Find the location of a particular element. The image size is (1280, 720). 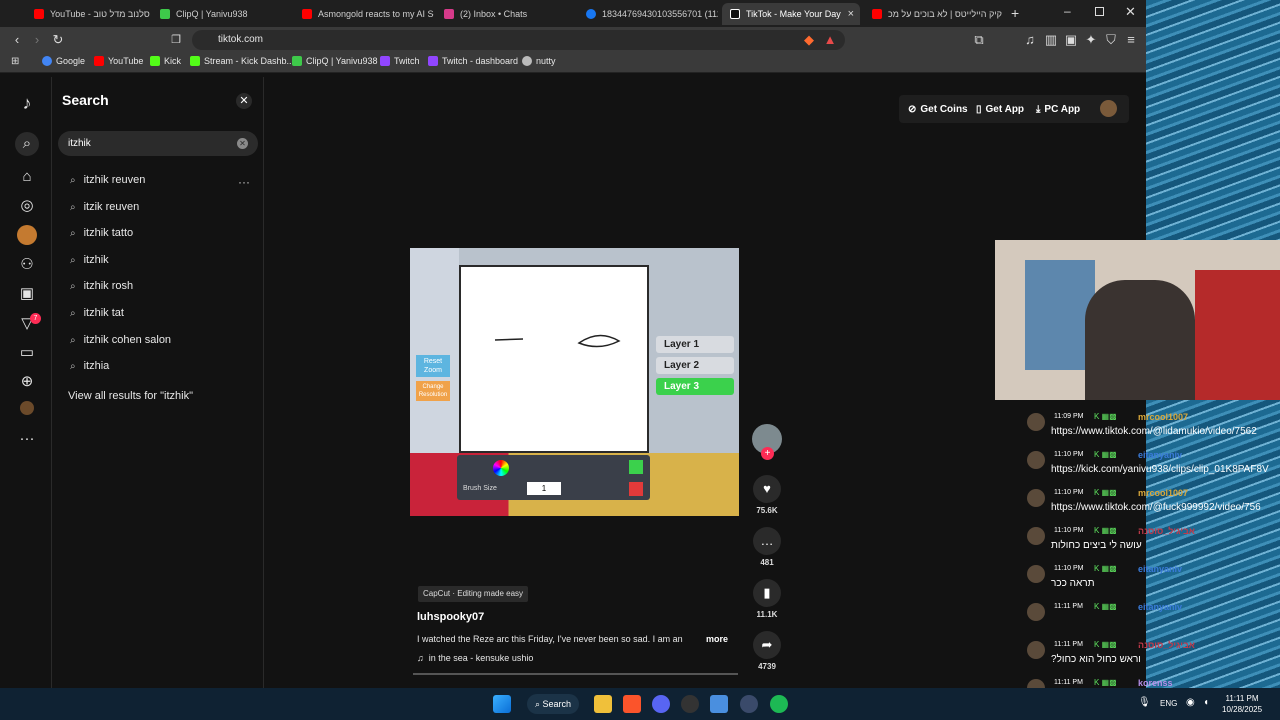

windows-start-icon is located at coordinates (502, 704).